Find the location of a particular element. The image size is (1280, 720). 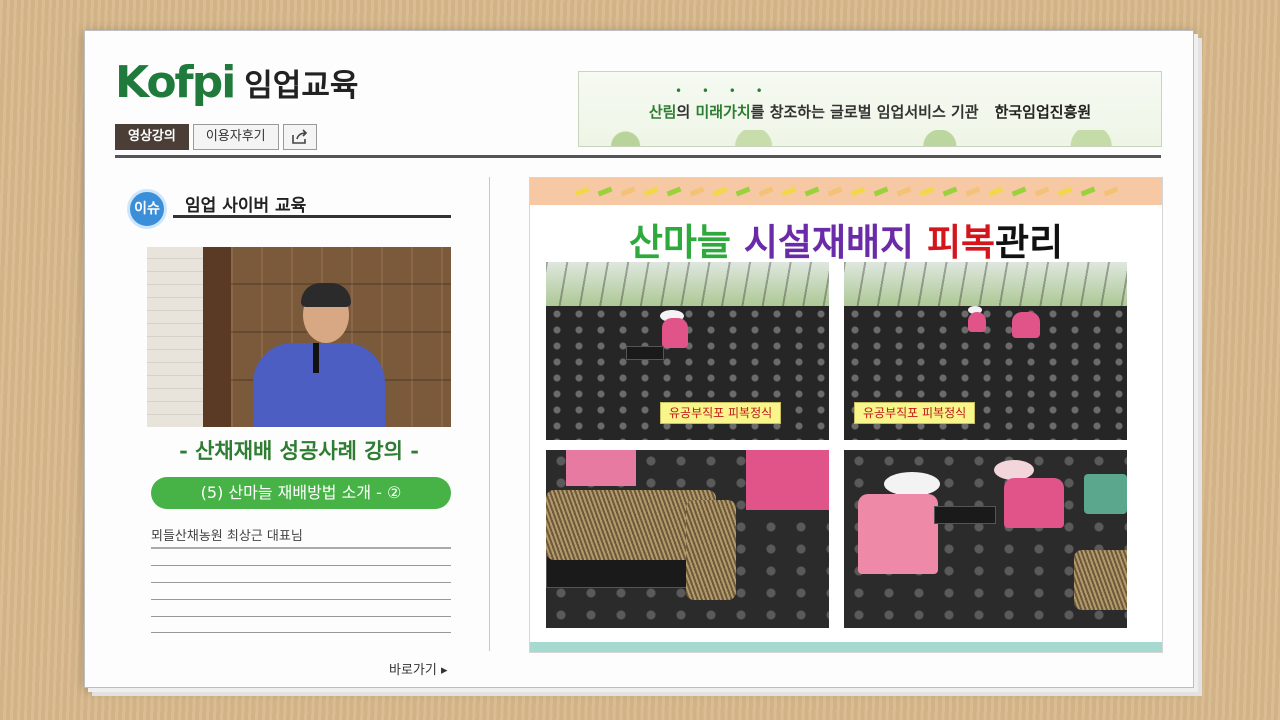

share-button is located at coordinates (299, 137).